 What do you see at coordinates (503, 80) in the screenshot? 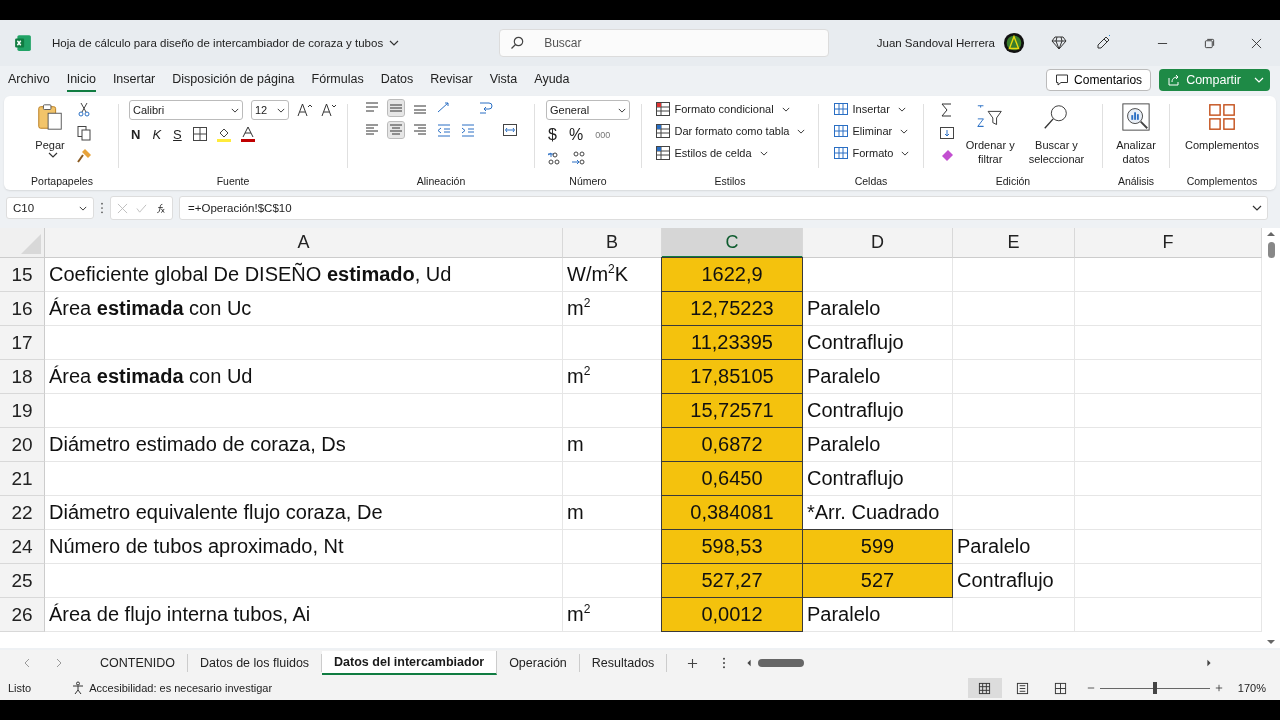
I see `menu-tab: Vista` at bounding box center [503, 80].